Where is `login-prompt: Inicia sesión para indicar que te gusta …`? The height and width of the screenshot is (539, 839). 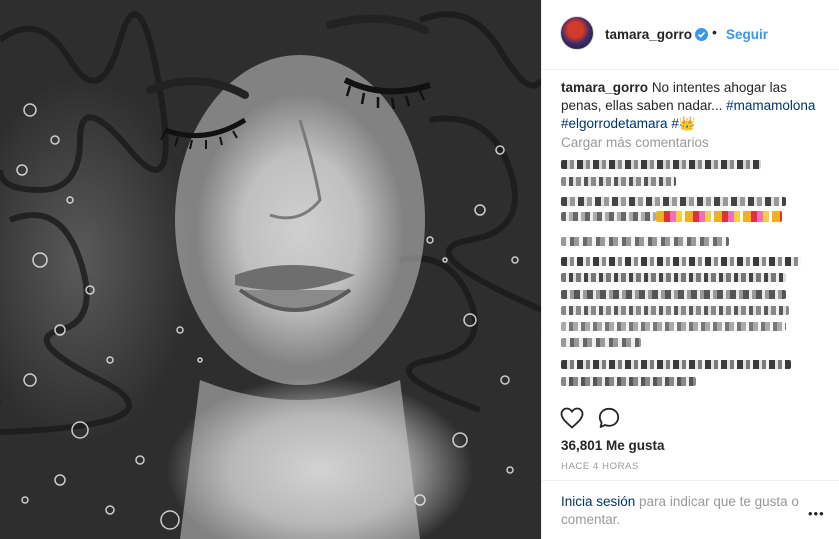 login-prompt: Inicia sesión para indicar que te gusta … is located at coordinates (690, 509).